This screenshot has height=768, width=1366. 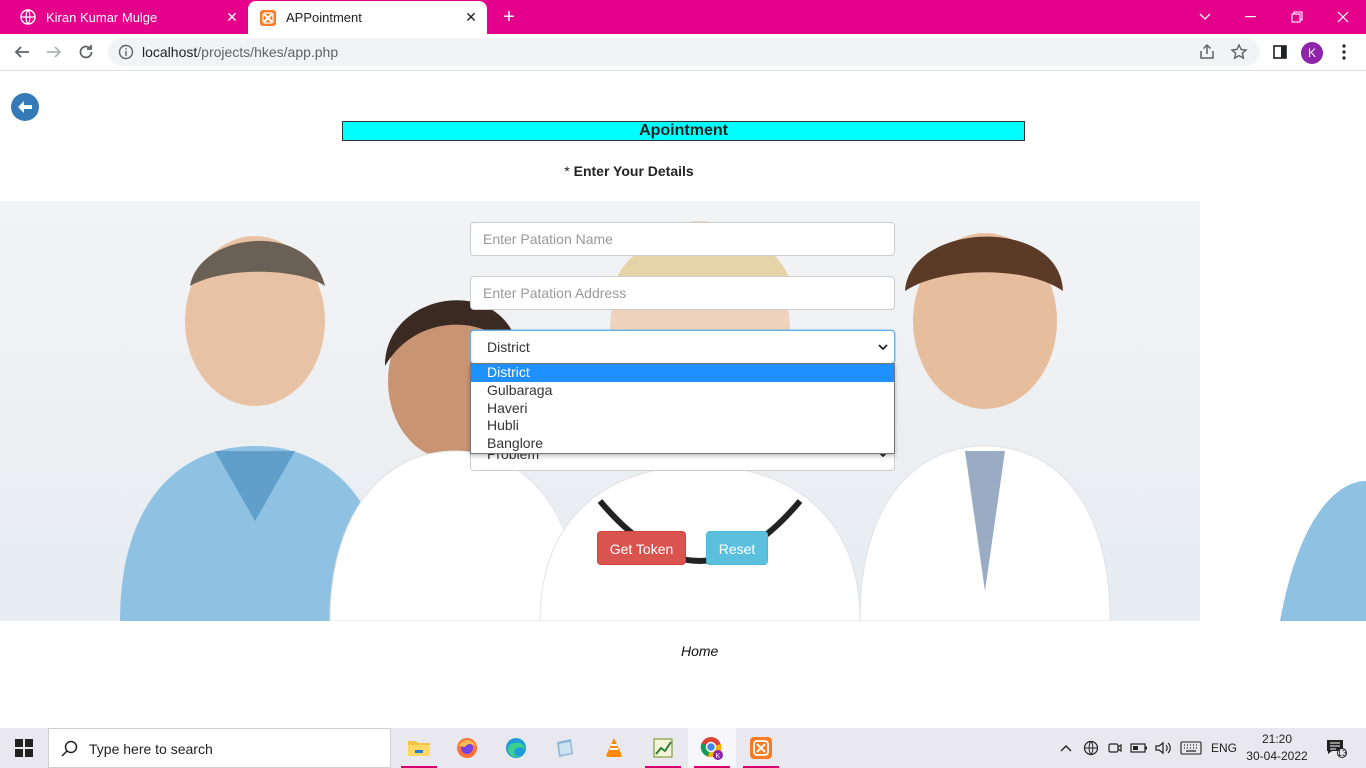 What do you see at coordinates (641, 548) in the screenshot?
I see `get-token-button: Get Token` at bounding box center [641, 548].